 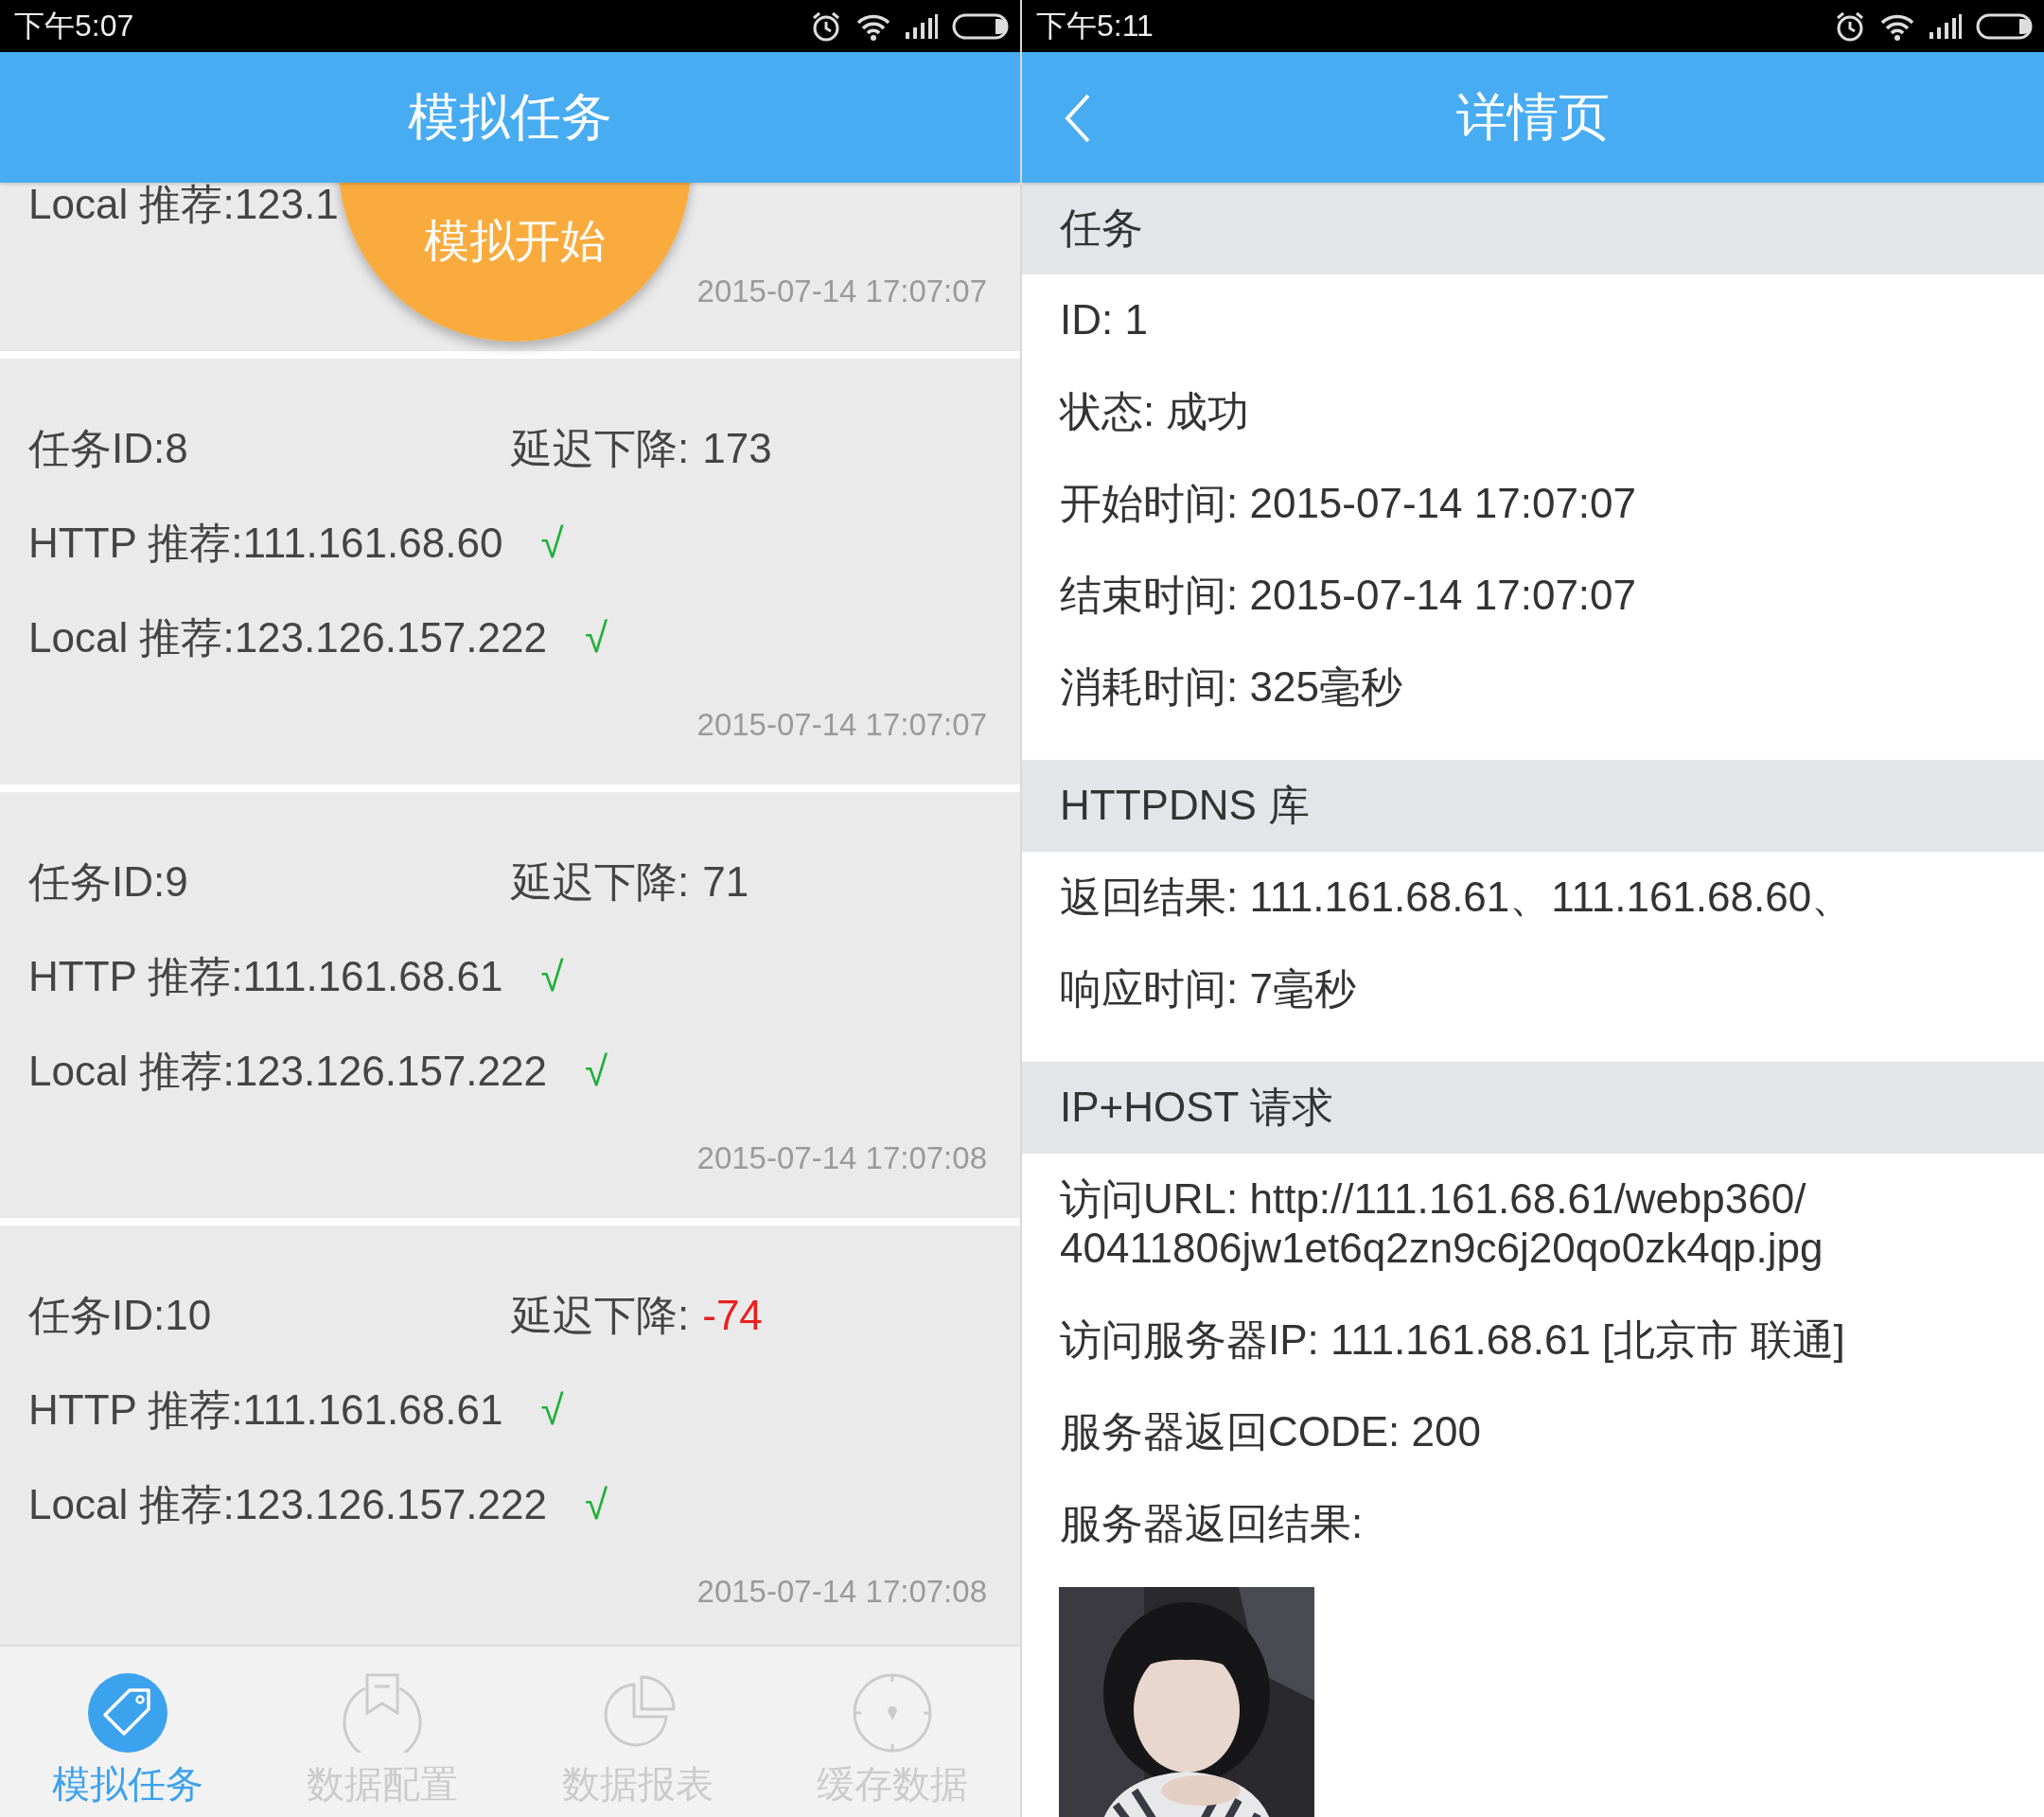 I want to click on detail-text: 响应时间: 7毫秒, so click(x=1208, y=989).